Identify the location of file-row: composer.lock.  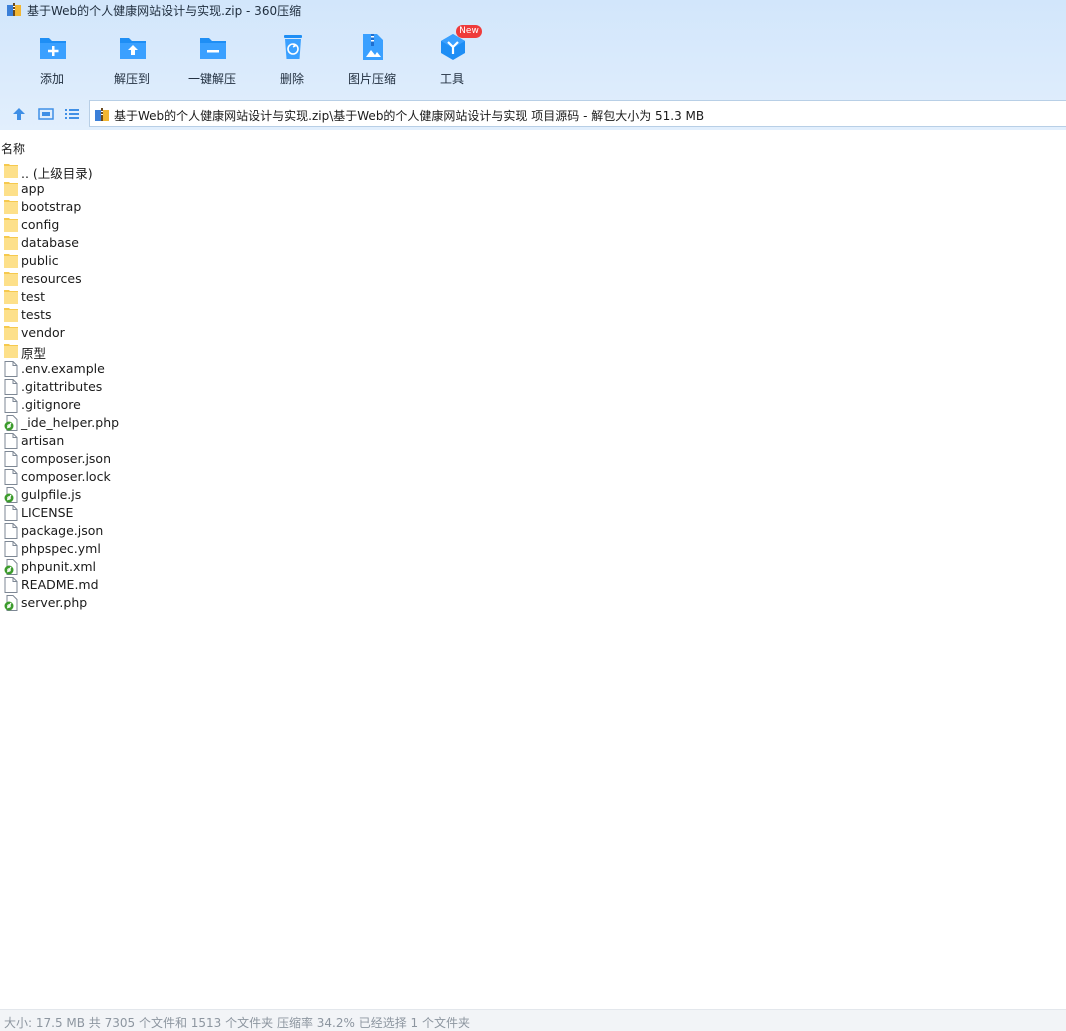
(150, 477).